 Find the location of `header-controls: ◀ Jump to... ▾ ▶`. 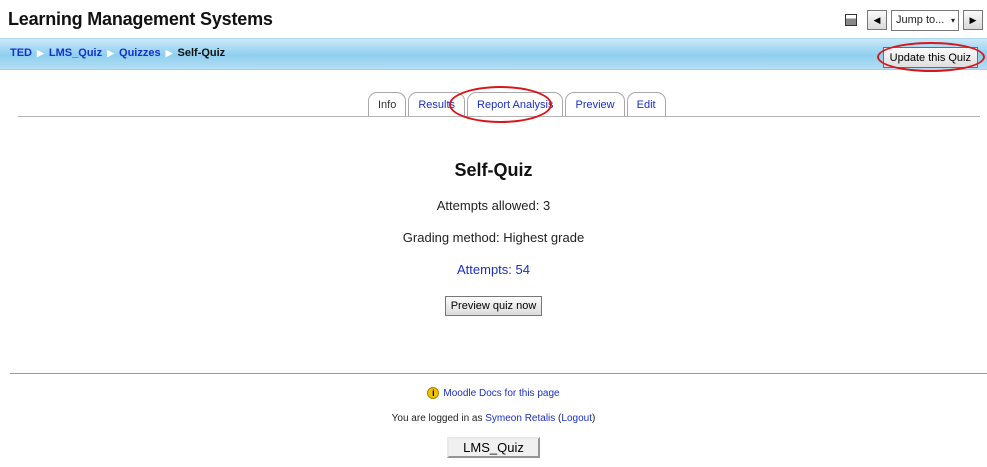

header-controls: ◀ Jump to... ▾ ▶ is located at coordinates (914, 20).